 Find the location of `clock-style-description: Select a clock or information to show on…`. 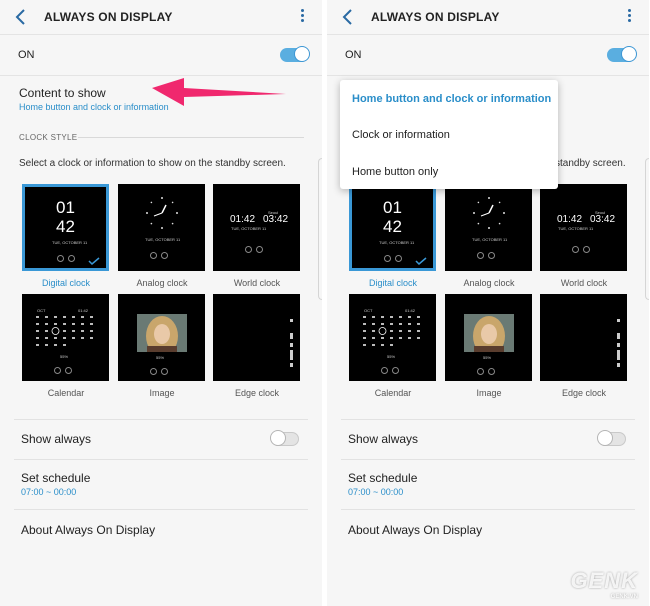

clock-style-description: Select a clock or information to show on… is located at coordinates (152, 163).